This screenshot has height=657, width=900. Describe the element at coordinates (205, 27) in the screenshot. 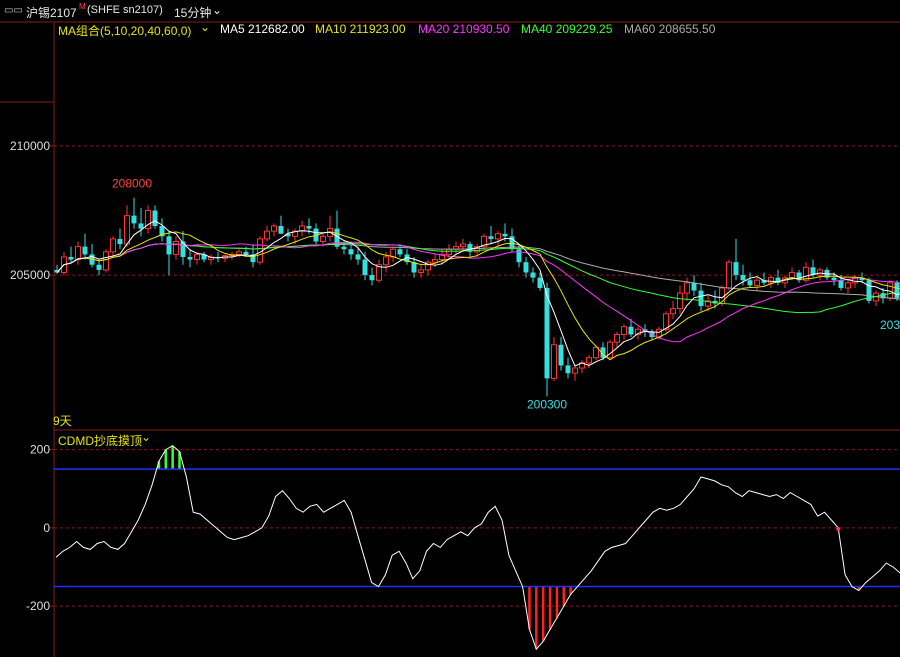

I see `ma-group-chevron-icon: ⌄` at that location.